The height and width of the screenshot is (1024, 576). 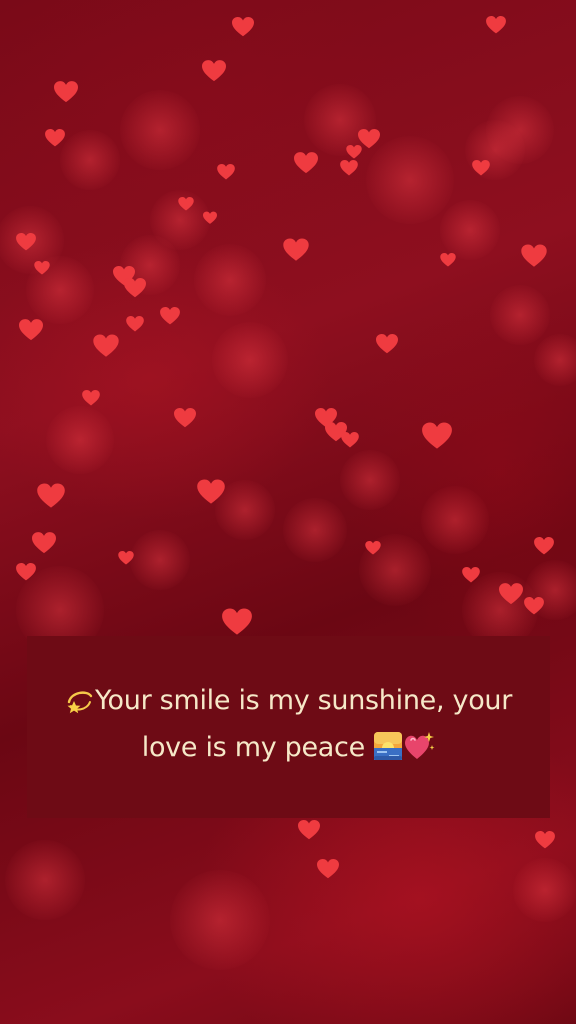 What do you see at coordinates (253, 747) in the screenshot?
I see `quote-line-2: love is my peace` at bounding box center [253, 747].